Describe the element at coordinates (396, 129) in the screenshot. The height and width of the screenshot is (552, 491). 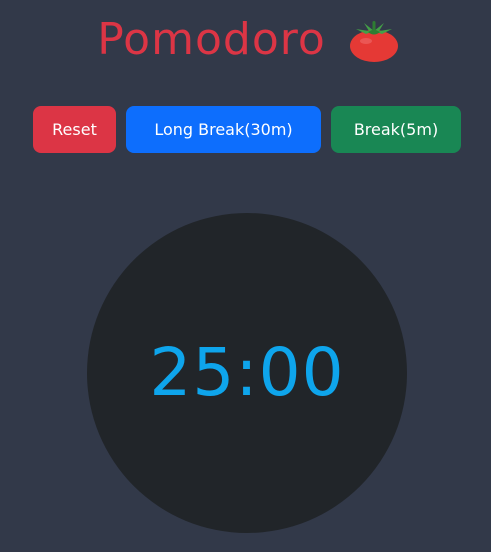
I see `break-button: Break(5m)` at that location.